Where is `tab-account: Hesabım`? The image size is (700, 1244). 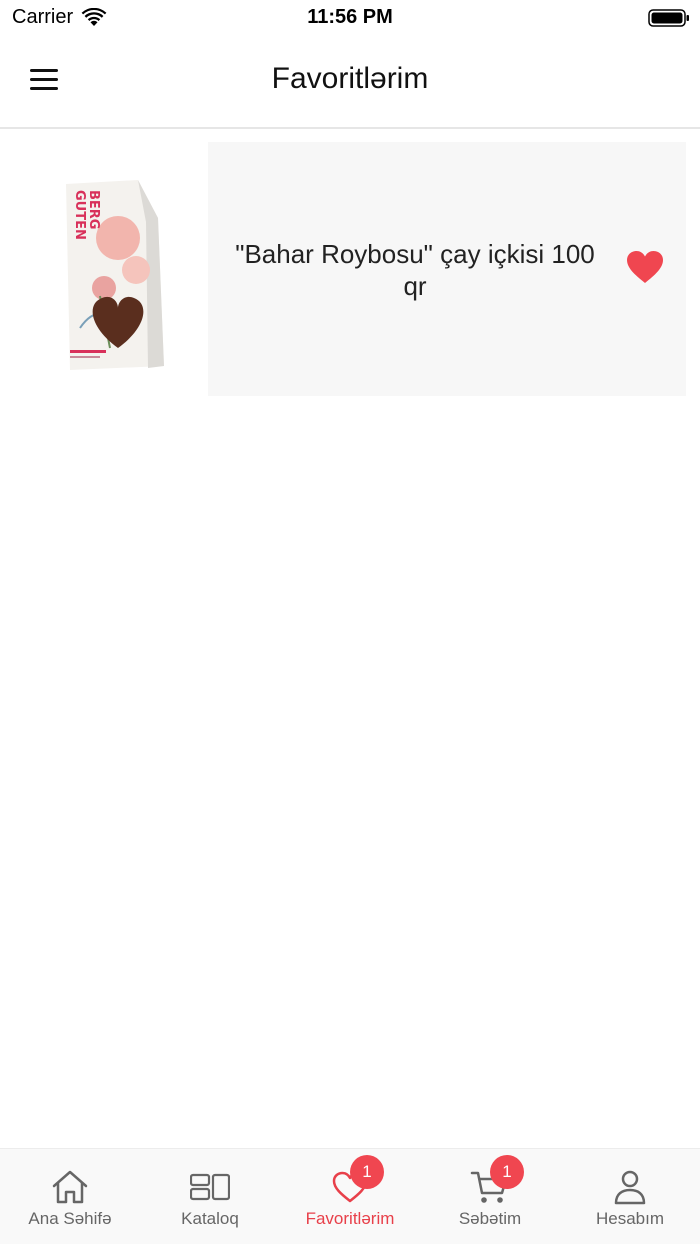
tab-account: Hesabım is located at coordinates (630, 1196).